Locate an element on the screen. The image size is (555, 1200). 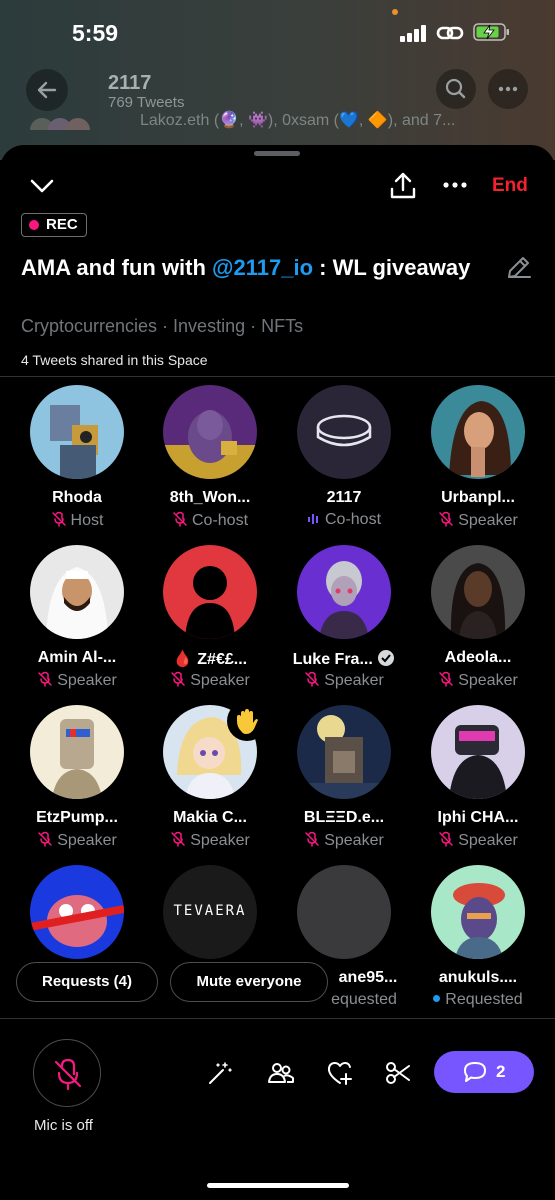
profile-more-button is located at coordinates (508, 89).